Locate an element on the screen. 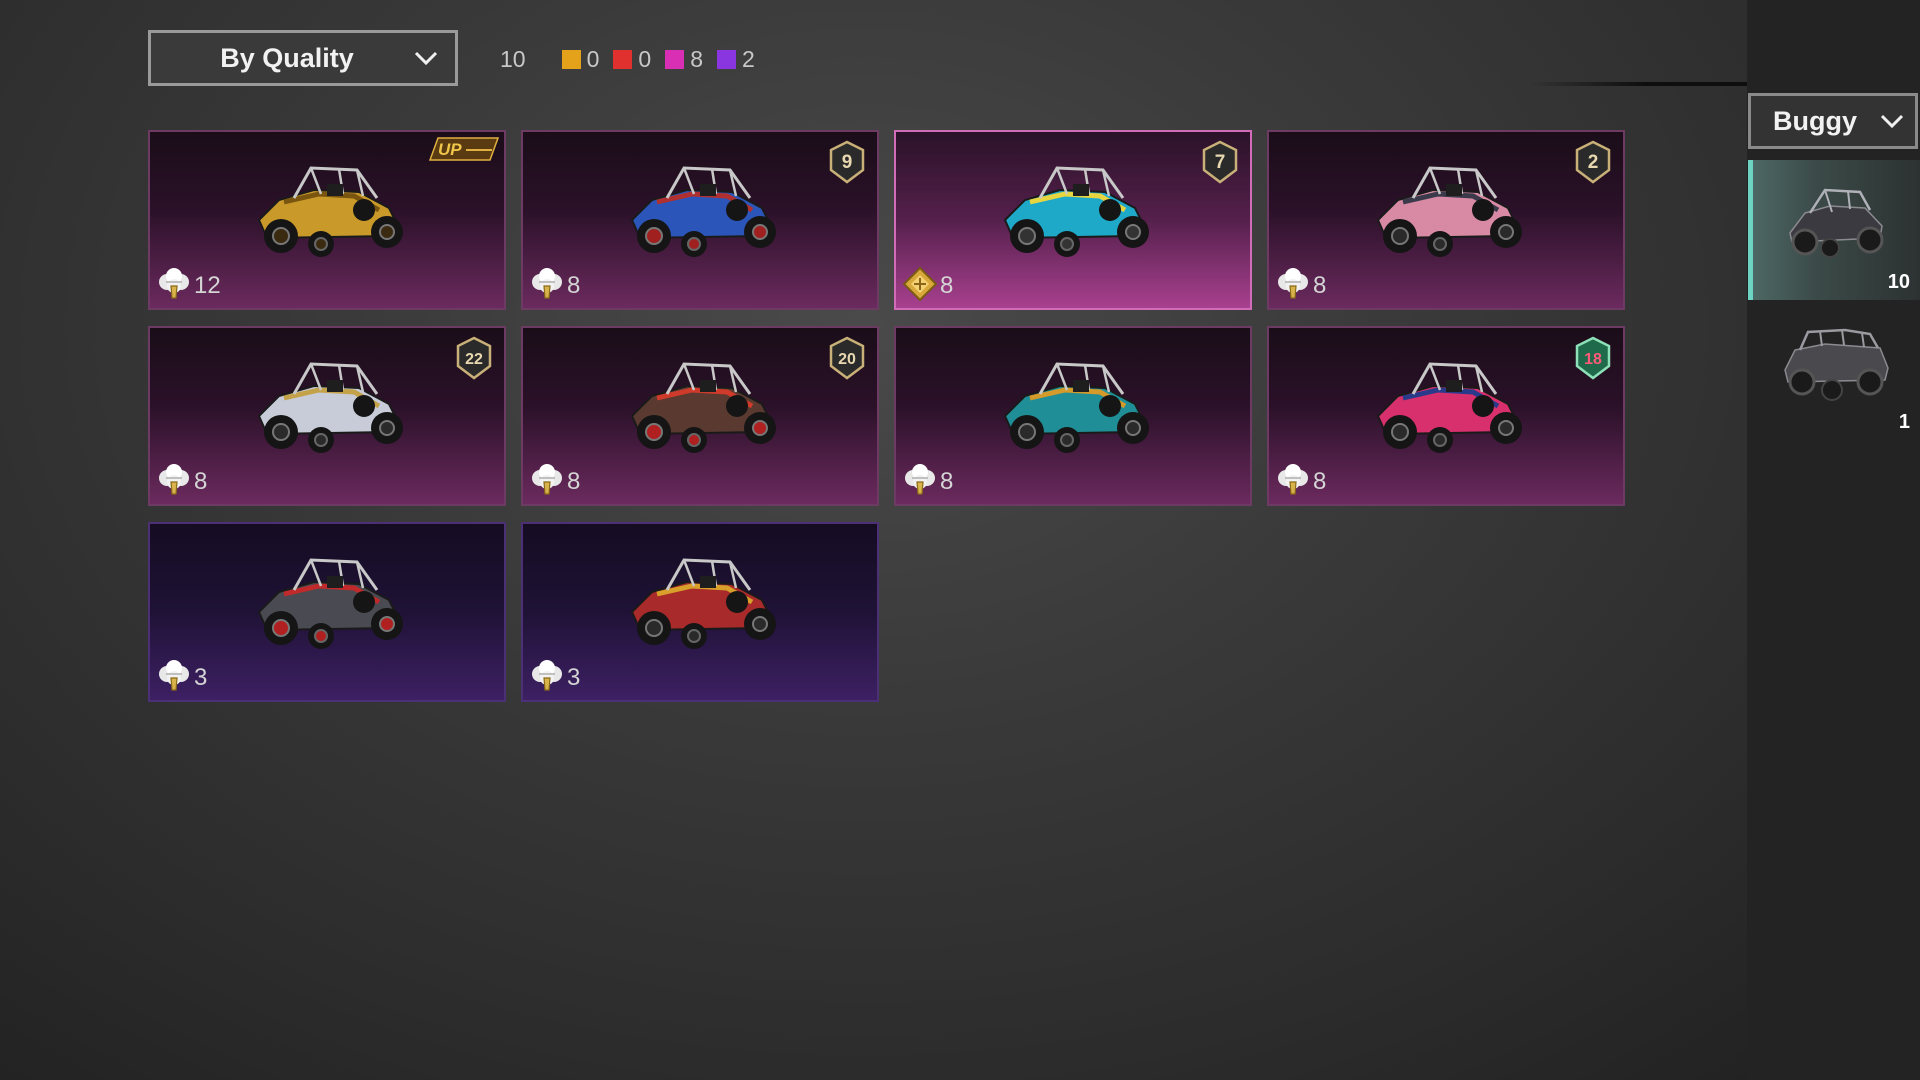  item-card: 20 8 is located at coordinates (700, 416).